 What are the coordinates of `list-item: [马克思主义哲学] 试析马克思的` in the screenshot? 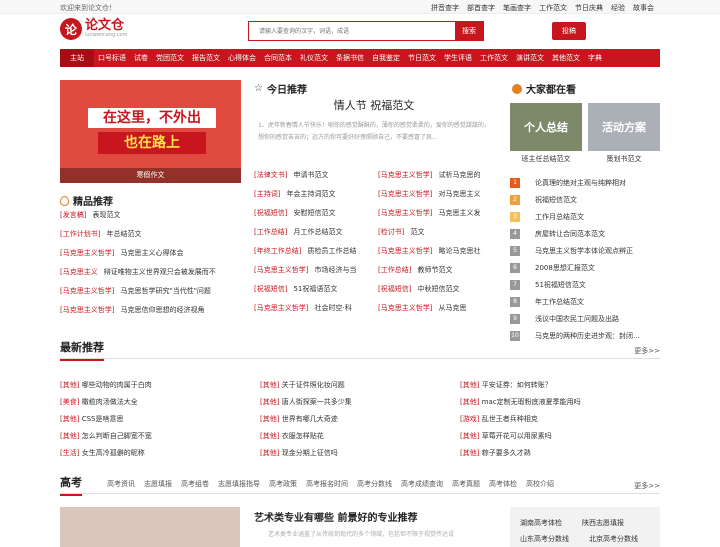 It's located at (437, 179).